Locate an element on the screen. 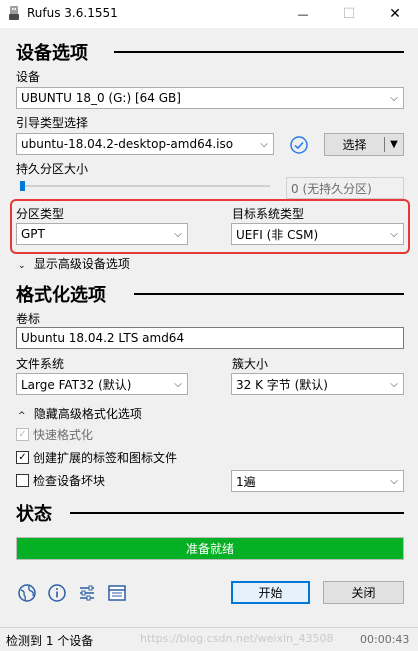 This screenshot has width=418, height=651. persistent-partition-label: 持久分区大小 is located at coordinates (52, 169).